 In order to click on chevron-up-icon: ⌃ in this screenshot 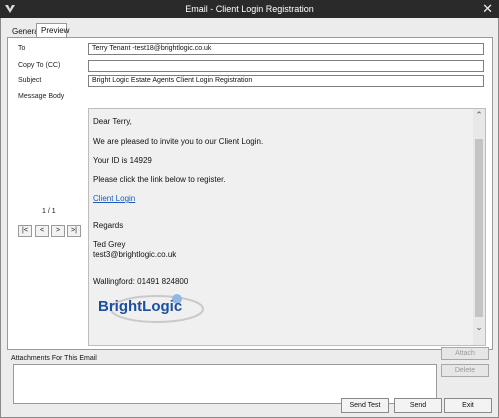, I will do `click(479, 115)`.